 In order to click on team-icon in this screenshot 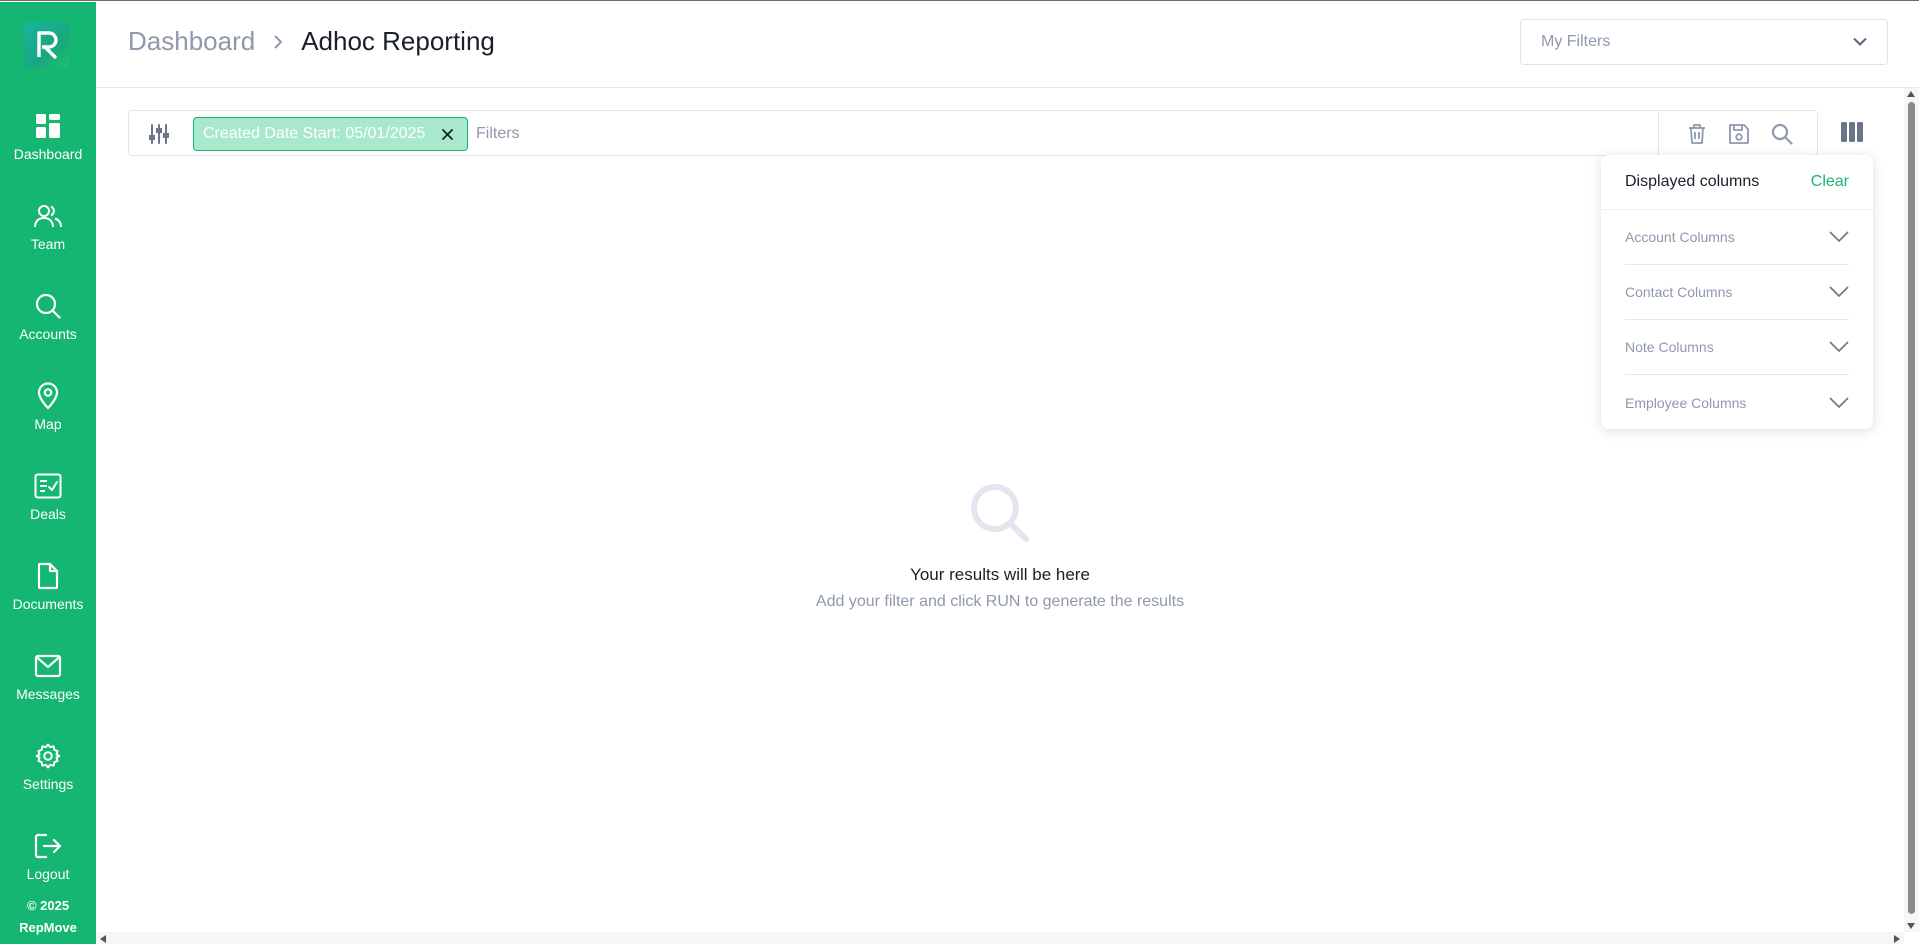, I will do `click(48, 216)`.